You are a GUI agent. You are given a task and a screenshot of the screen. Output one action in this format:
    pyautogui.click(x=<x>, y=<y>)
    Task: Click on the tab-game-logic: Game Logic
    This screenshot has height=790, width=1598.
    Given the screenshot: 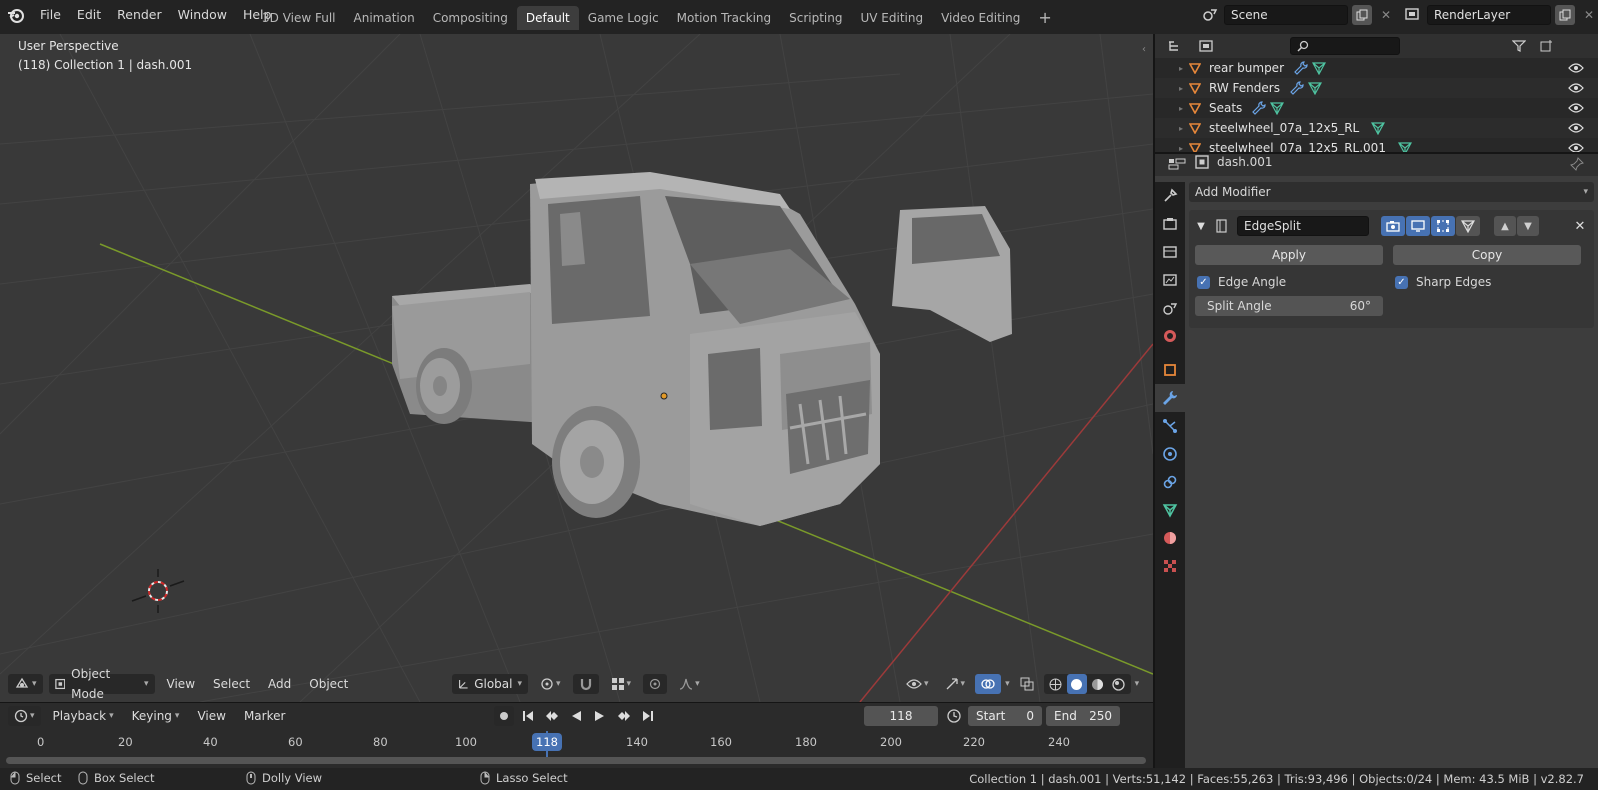 What is the action you would take?
    pyautogui.click(x=623, y=18)
    